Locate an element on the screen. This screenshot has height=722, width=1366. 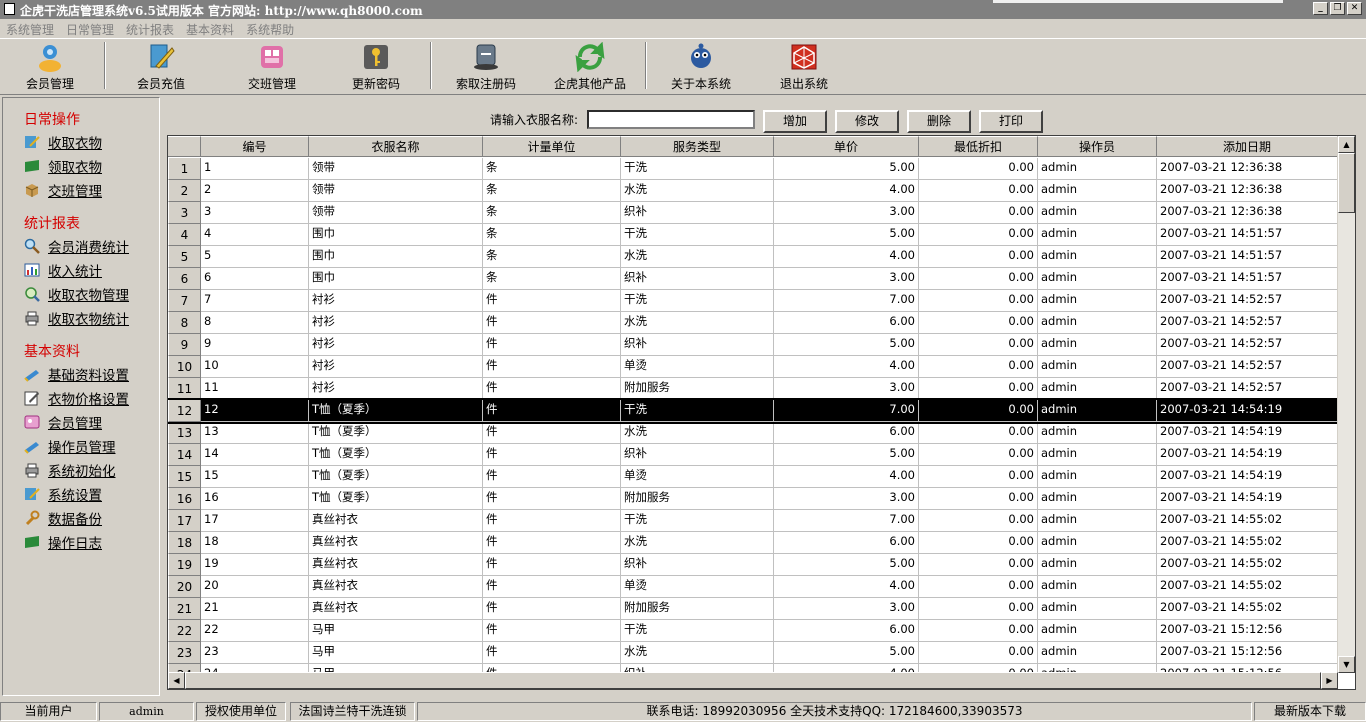
table-row: 4 4 围巾条干洗 5.00 0.00 admin 2007-03-21 14:51:57 is located at coordinates (753, 235).